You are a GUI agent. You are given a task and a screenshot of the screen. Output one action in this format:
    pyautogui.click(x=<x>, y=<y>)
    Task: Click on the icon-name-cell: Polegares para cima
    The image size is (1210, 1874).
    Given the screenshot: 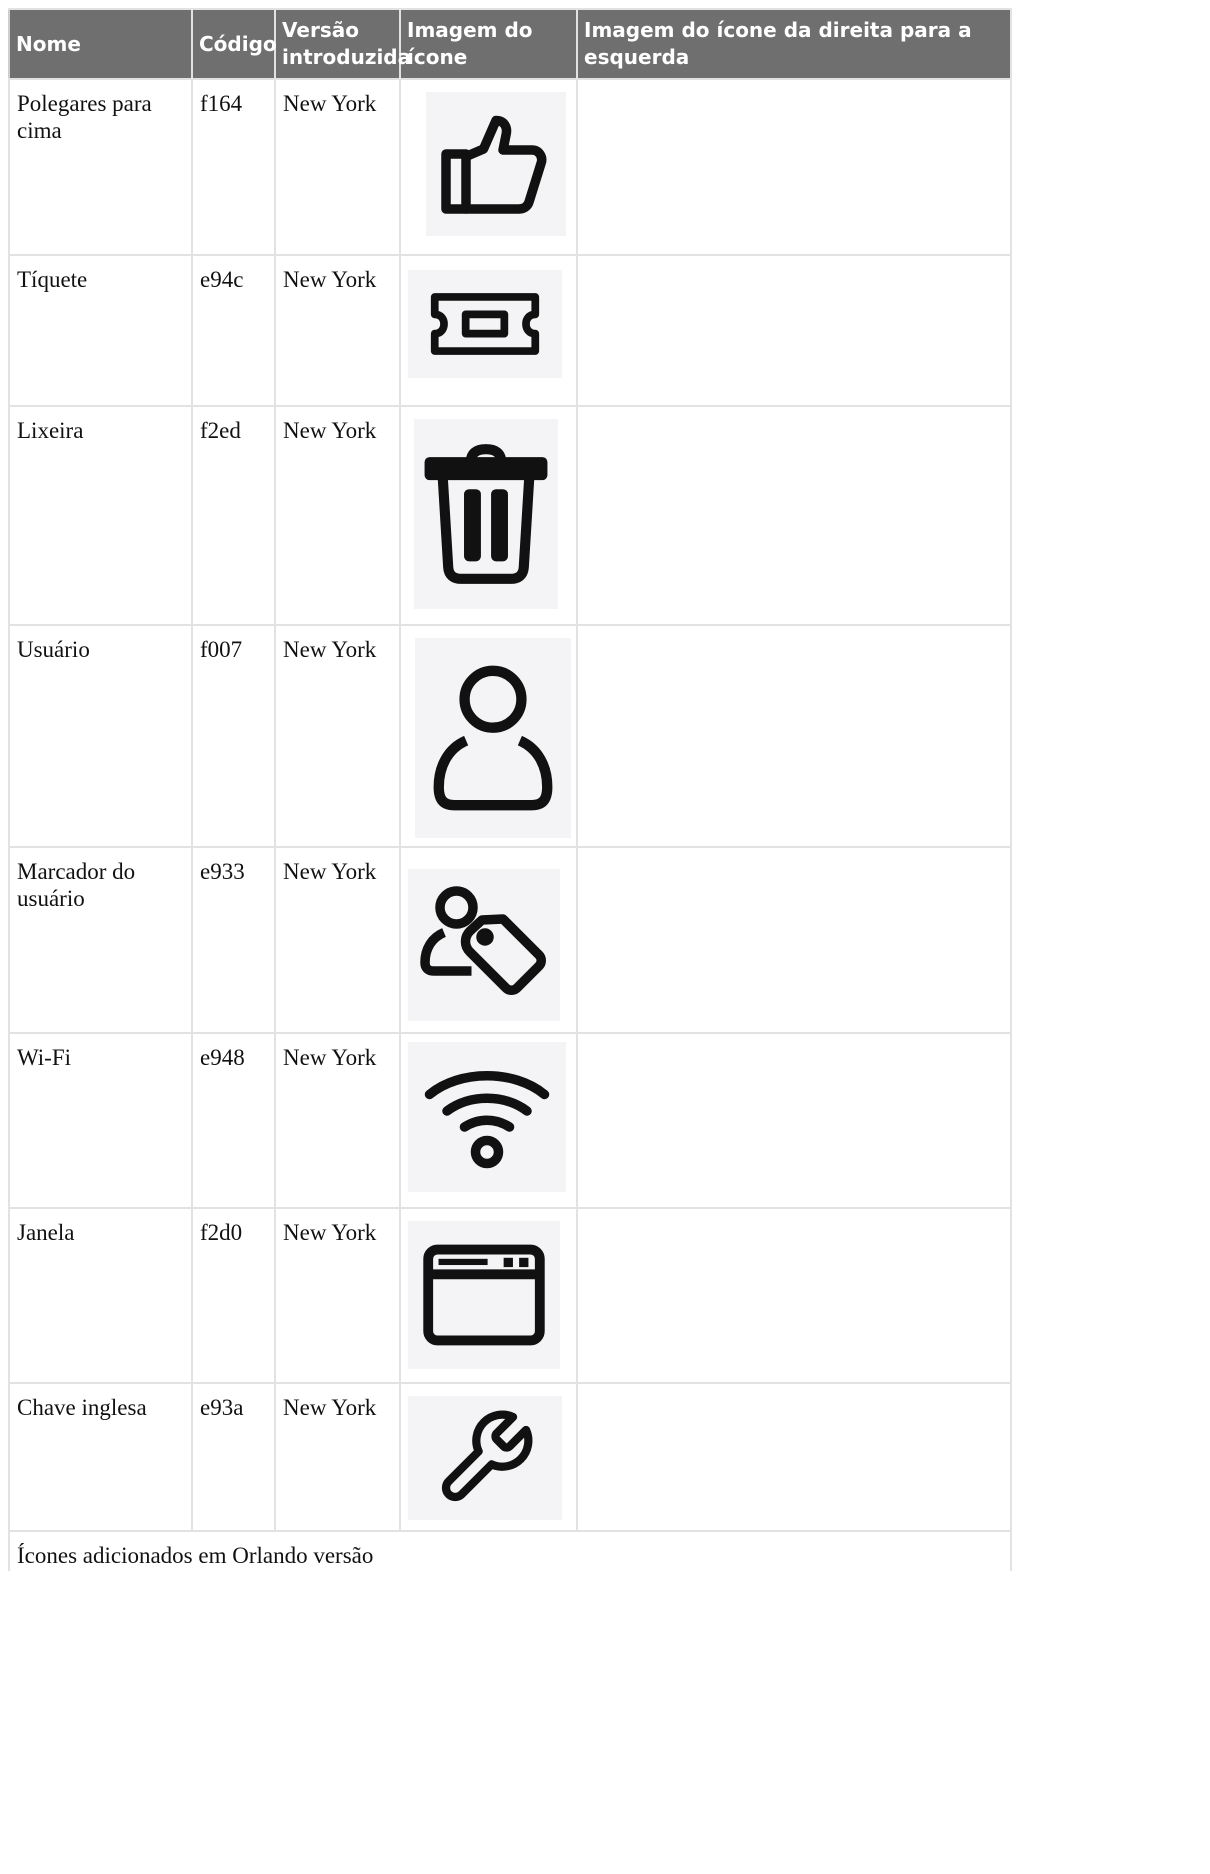 What is the action you would take?
    pyautogui.click(x=100, y=167)
    